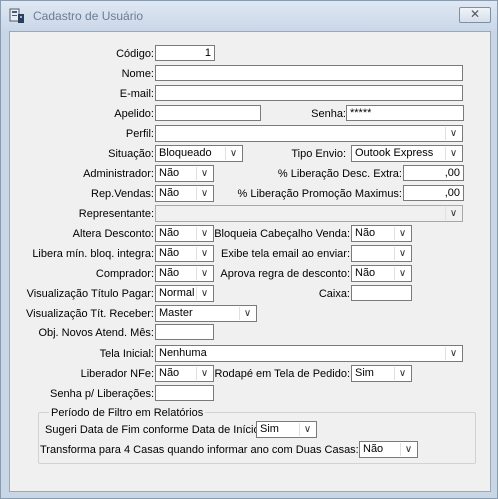  I want to click on vis-tit-receber-select: Master ∨, so click(206, 313).